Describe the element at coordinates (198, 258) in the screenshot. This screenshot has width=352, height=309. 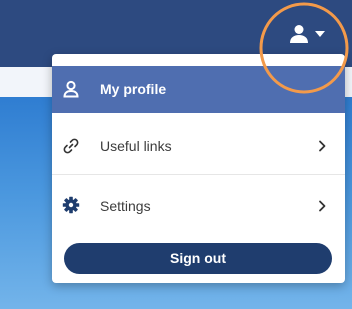
I see `sign-out-button: Sign out` at that location.